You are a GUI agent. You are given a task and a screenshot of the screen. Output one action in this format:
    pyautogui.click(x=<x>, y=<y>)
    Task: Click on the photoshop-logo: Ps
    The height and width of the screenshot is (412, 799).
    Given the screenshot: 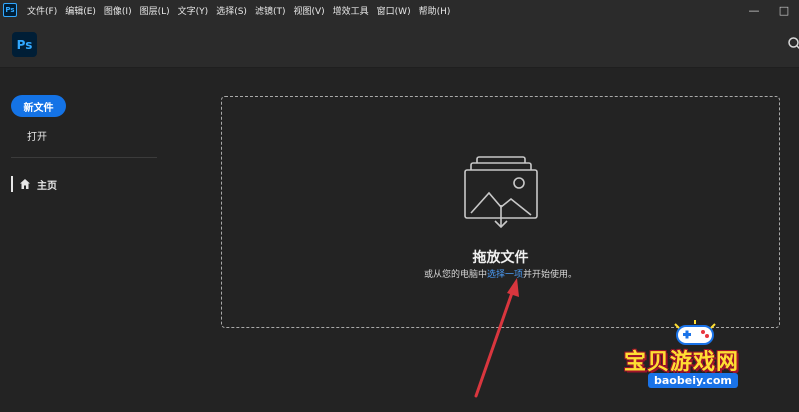 What is the action you would take?
    pyautogui.click(x=24, y=44)
    